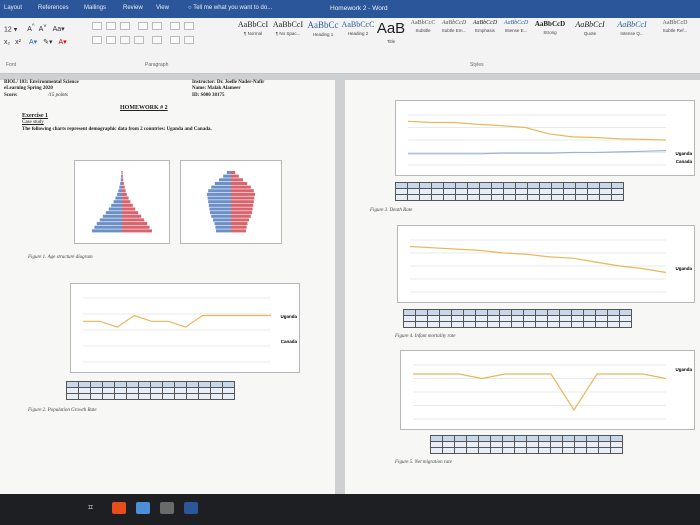 The image size is (700, 525). What do you see at coordinates (60, 257) in the screenshot?
I see `figure-1-caption: Figure 1. Age structure diagram` at bounding box center [60, 257].